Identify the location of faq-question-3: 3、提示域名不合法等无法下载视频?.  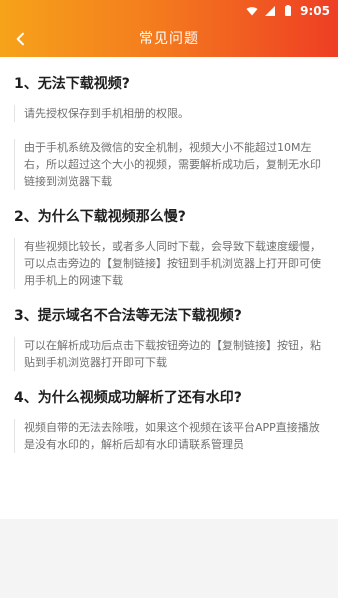
(128, 316).